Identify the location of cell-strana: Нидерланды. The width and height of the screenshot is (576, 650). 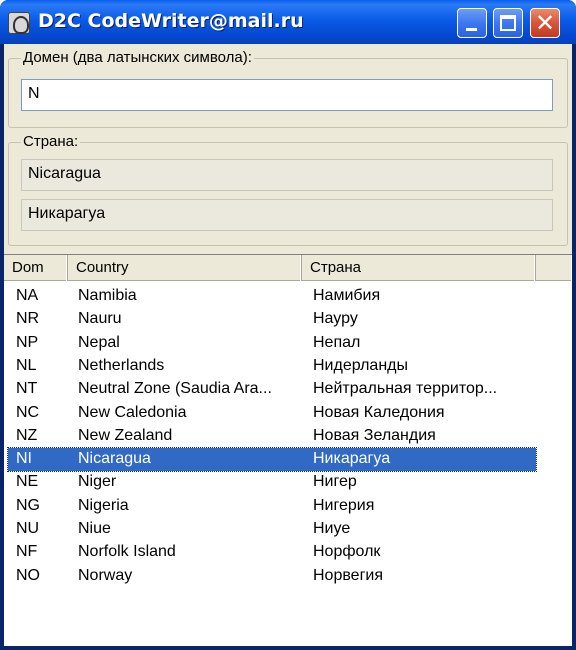
(360, 365).